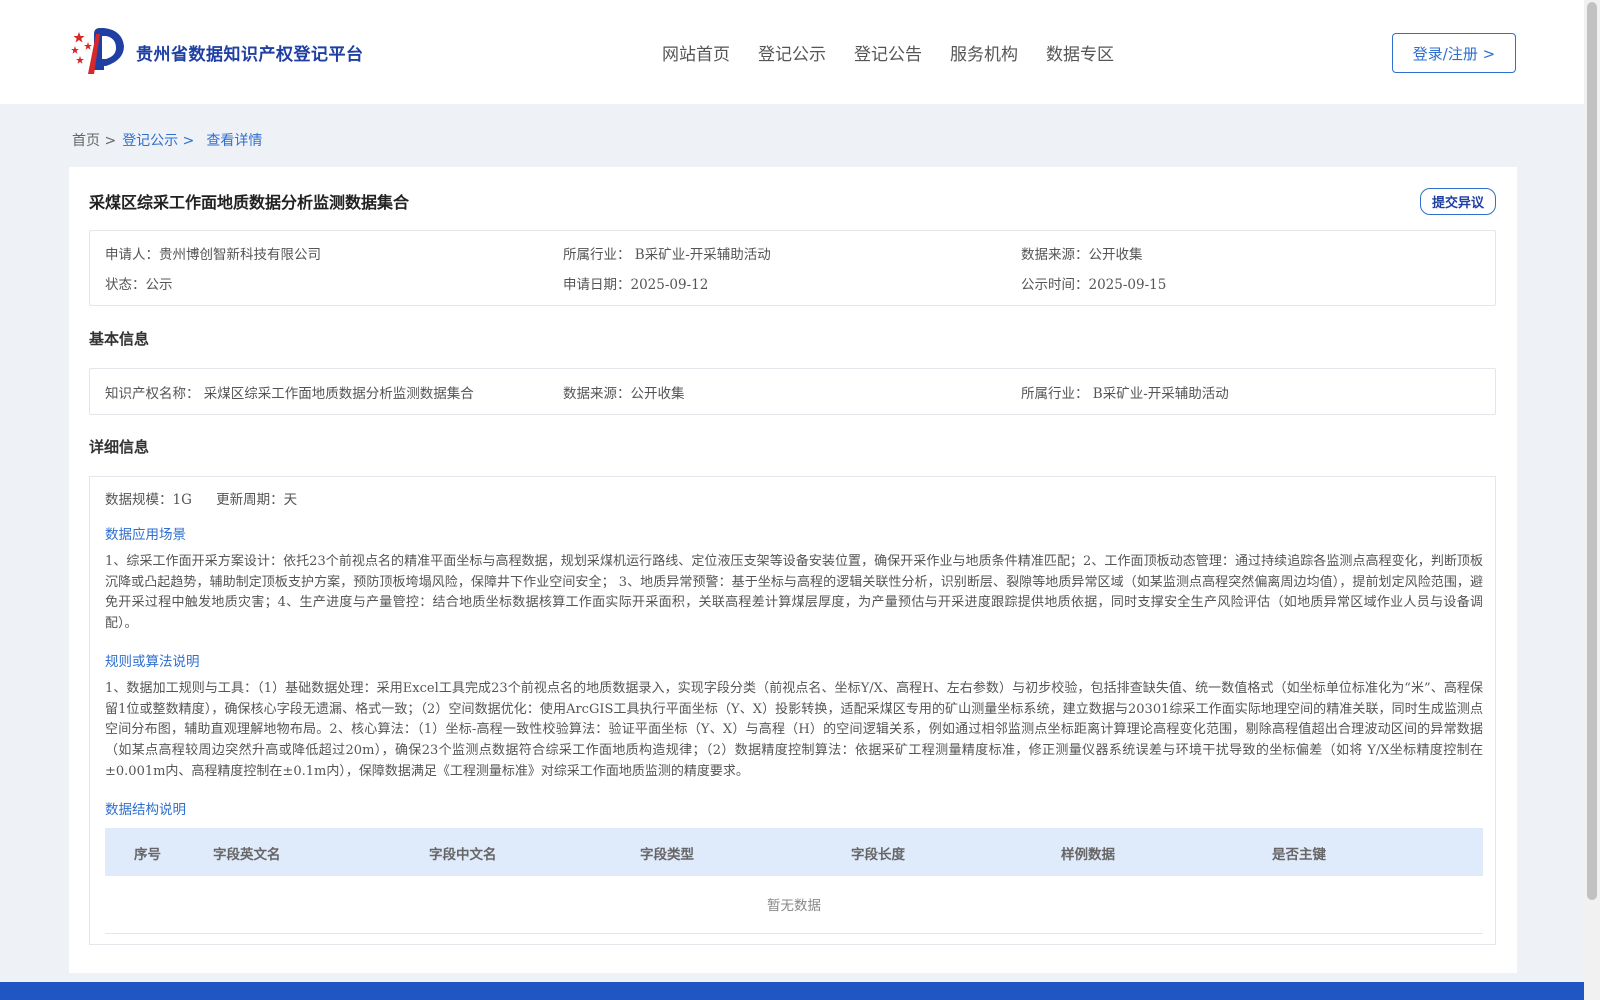  Describe the element at coordinates (234, 141) in the screenshot. I see `breadcrumb-current: 查看详情` at that location.